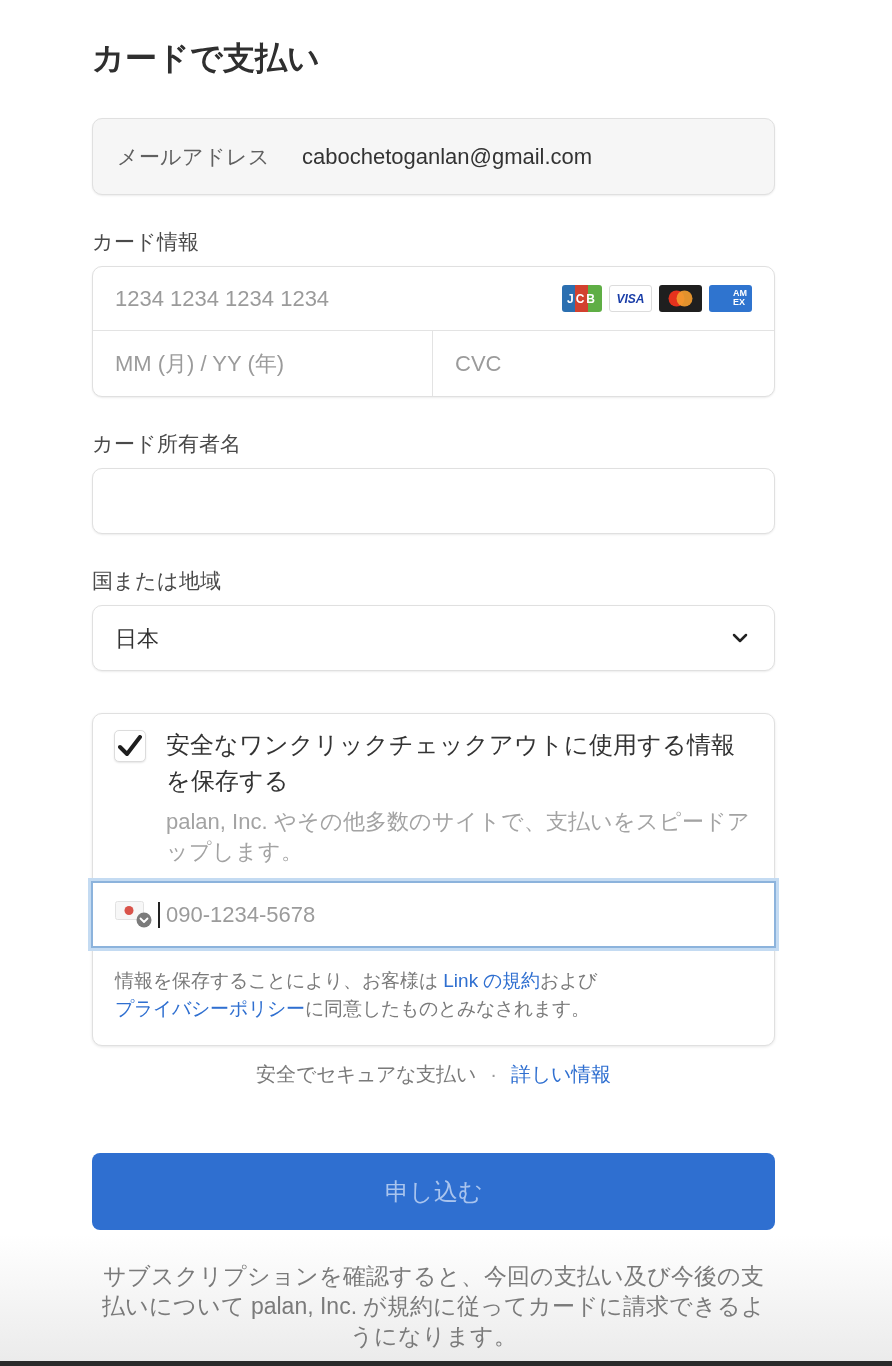 The height and width of the screenshot is (1366, 892). I want to click on card-brand-logo: AMEX, so click(730, 298).